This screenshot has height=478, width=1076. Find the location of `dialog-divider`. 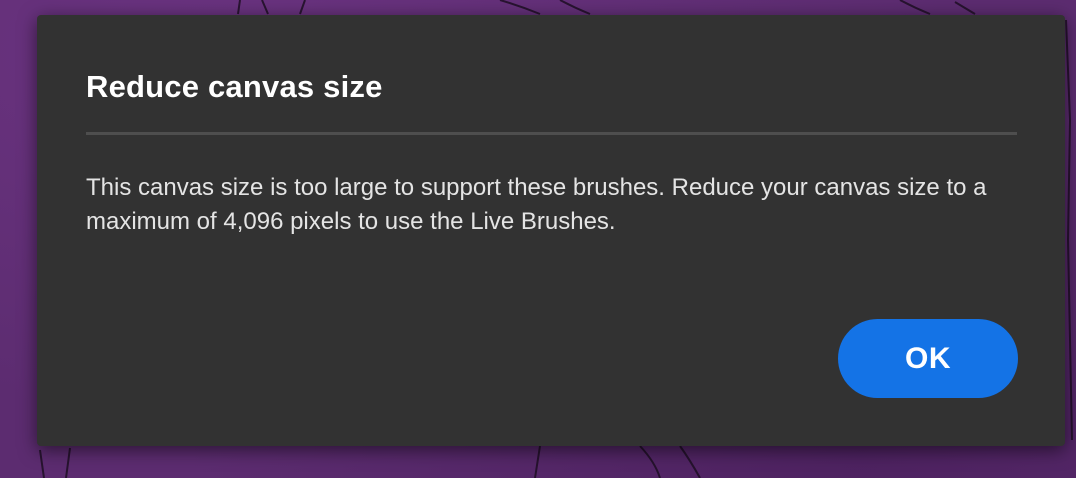

dialog-divider is located at coordinates (551, 133).